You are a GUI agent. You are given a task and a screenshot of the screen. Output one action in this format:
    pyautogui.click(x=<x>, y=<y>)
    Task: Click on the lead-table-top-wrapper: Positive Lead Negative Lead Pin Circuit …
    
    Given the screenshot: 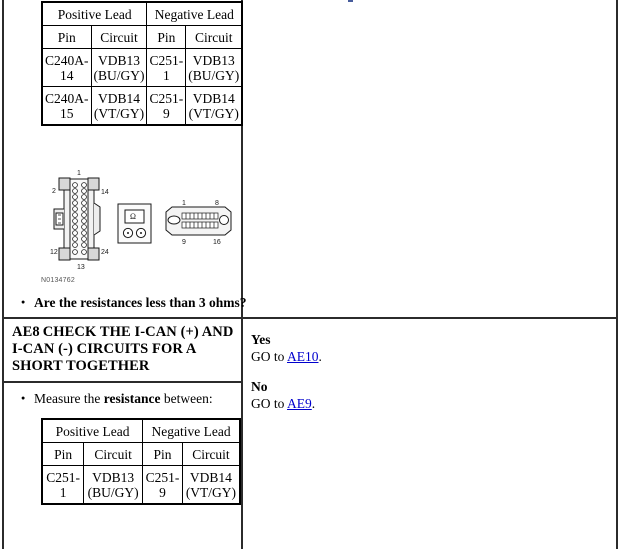 What is the action you would take?
    pyautogui.click(x=142, y=63)
    